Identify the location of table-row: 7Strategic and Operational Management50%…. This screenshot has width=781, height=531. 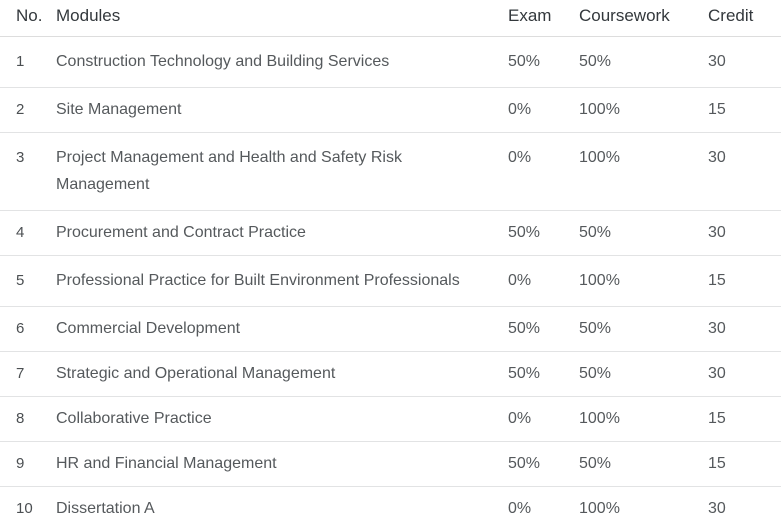
(390, 374).